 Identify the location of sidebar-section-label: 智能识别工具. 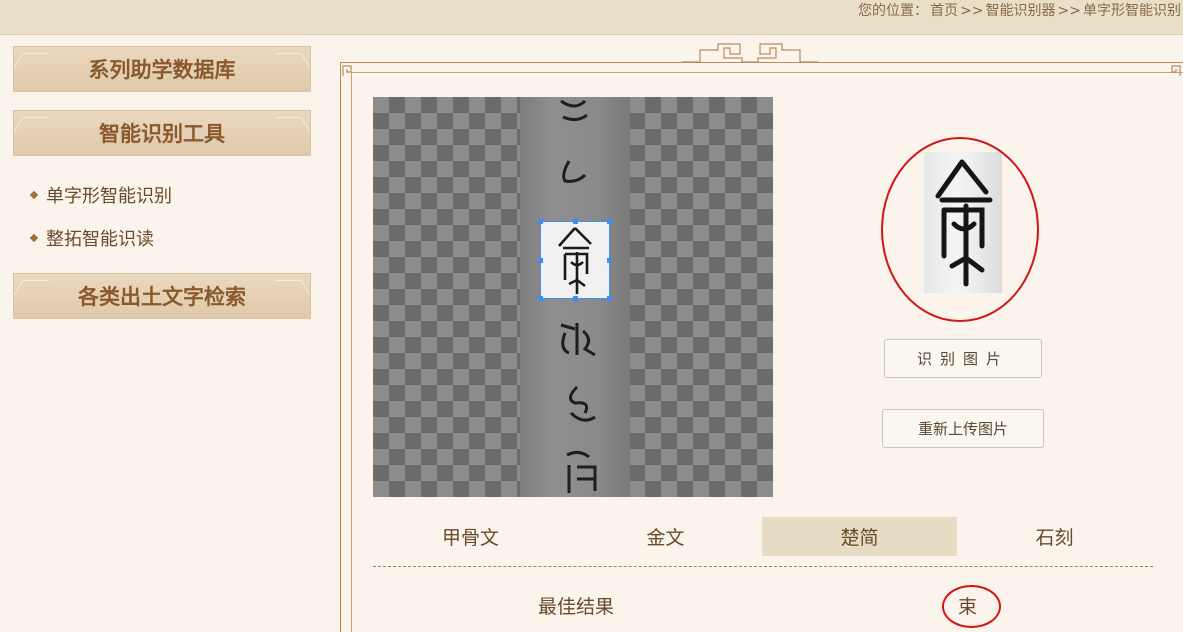
(162, 134).